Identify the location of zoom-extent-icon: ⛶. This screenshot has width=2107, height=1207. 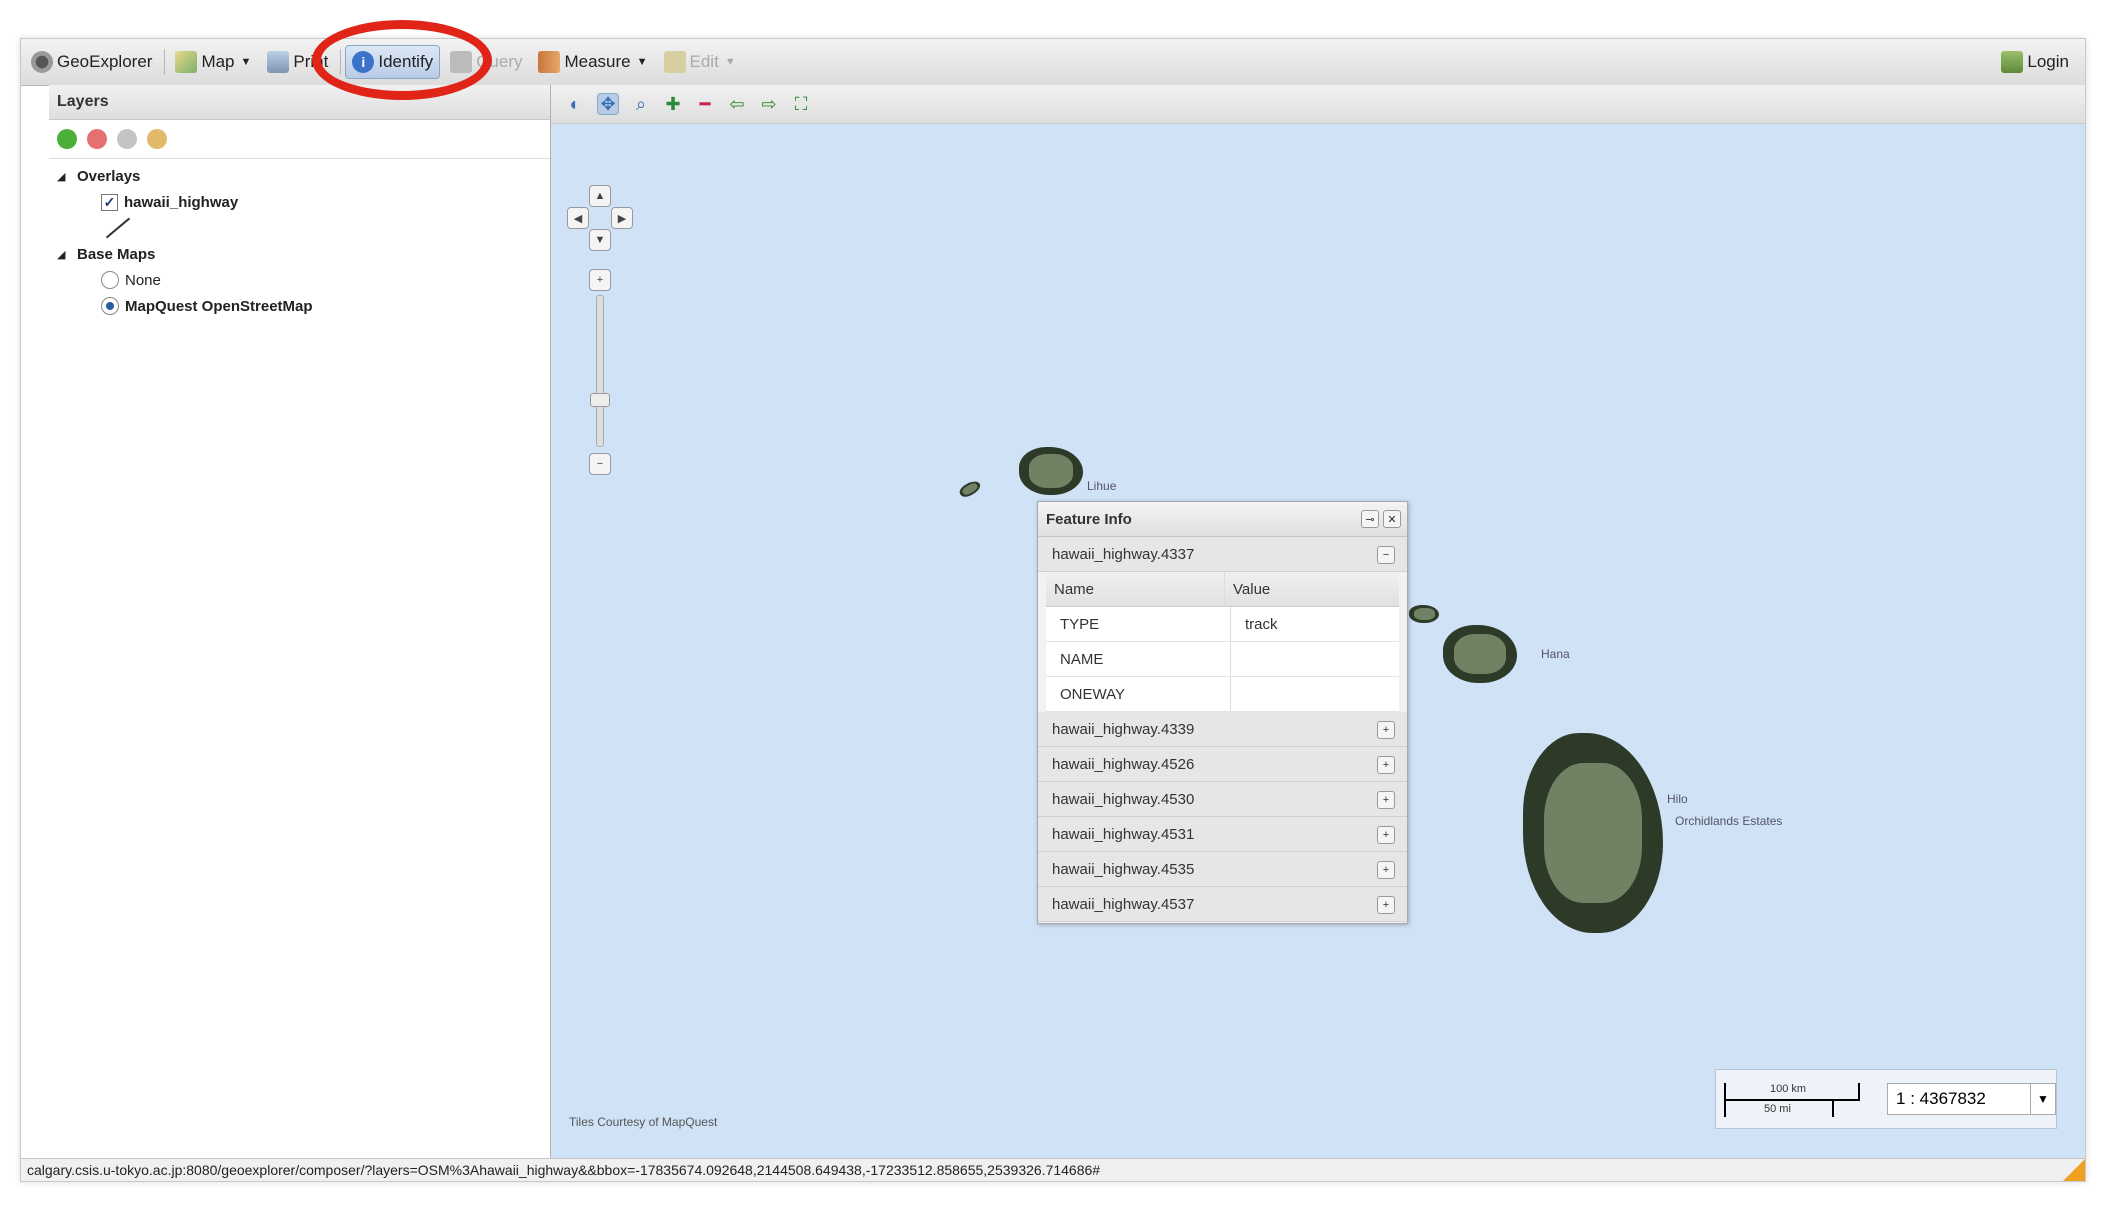
(801, 104).